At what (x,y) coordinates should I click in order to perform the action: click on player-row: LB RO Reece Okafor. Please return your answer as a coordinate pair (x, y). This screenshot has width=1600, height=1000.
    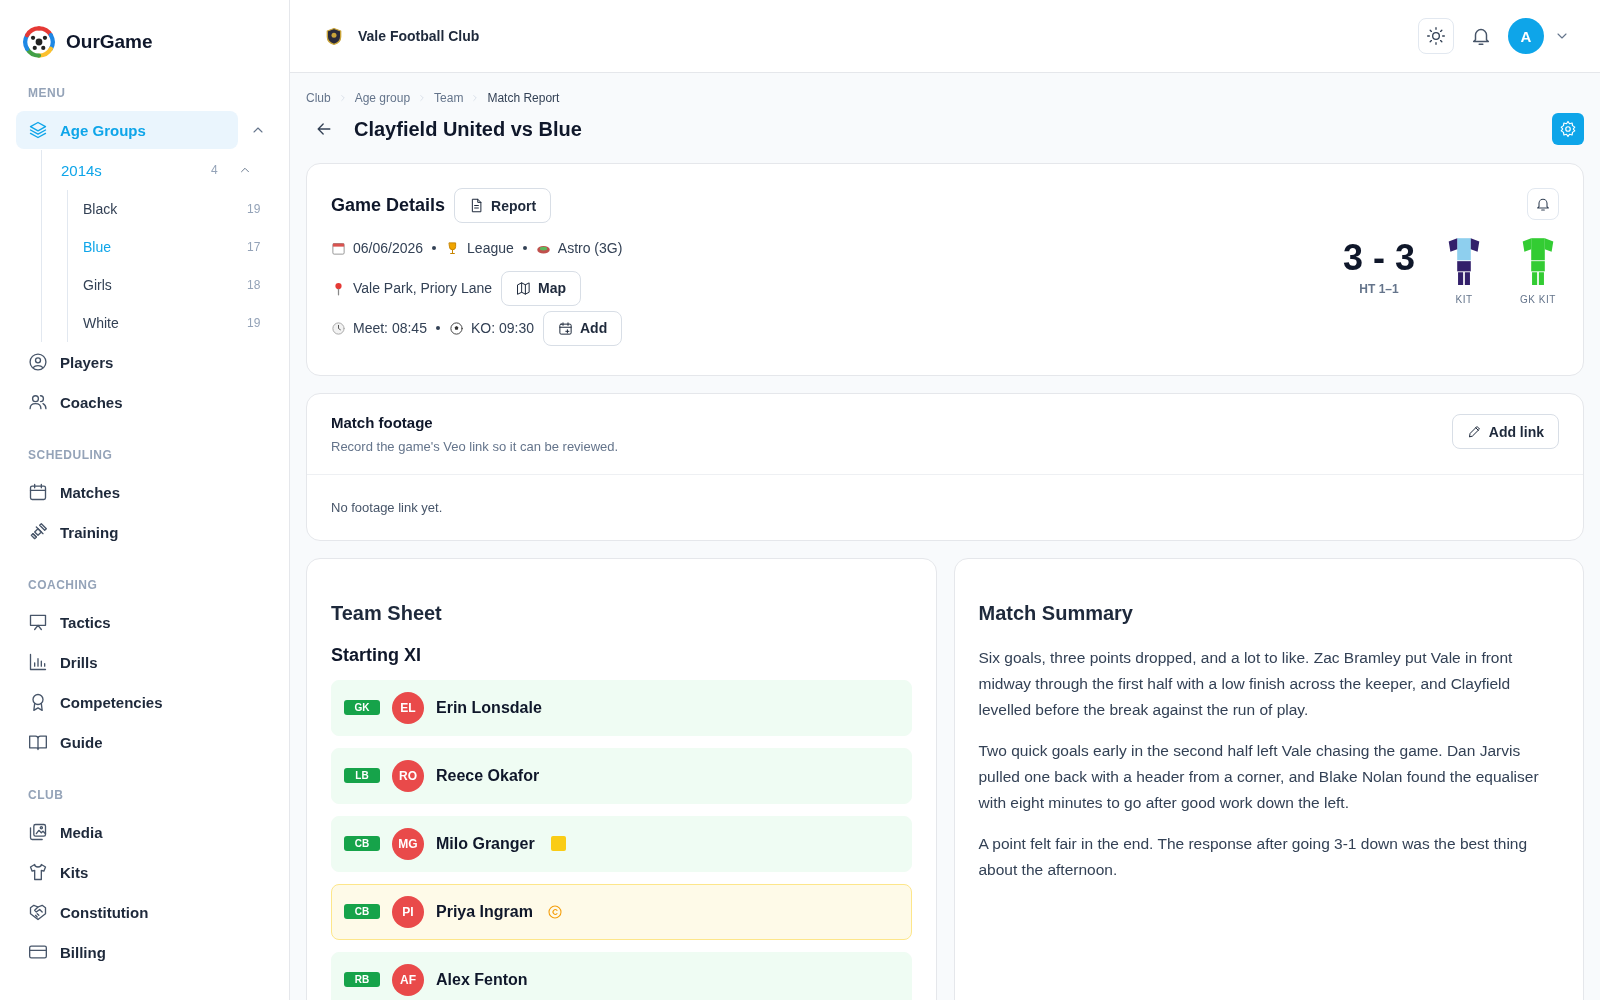
    Looking at the image, I should click on (621, 775).